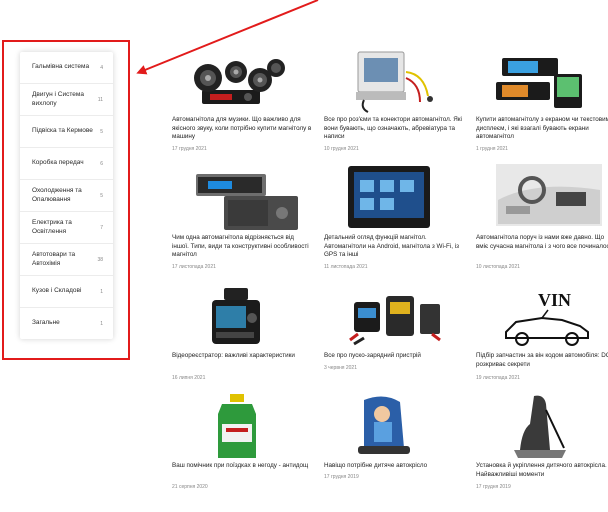  I want to click on category-item: Коробка передач 6, so click(66, 164).